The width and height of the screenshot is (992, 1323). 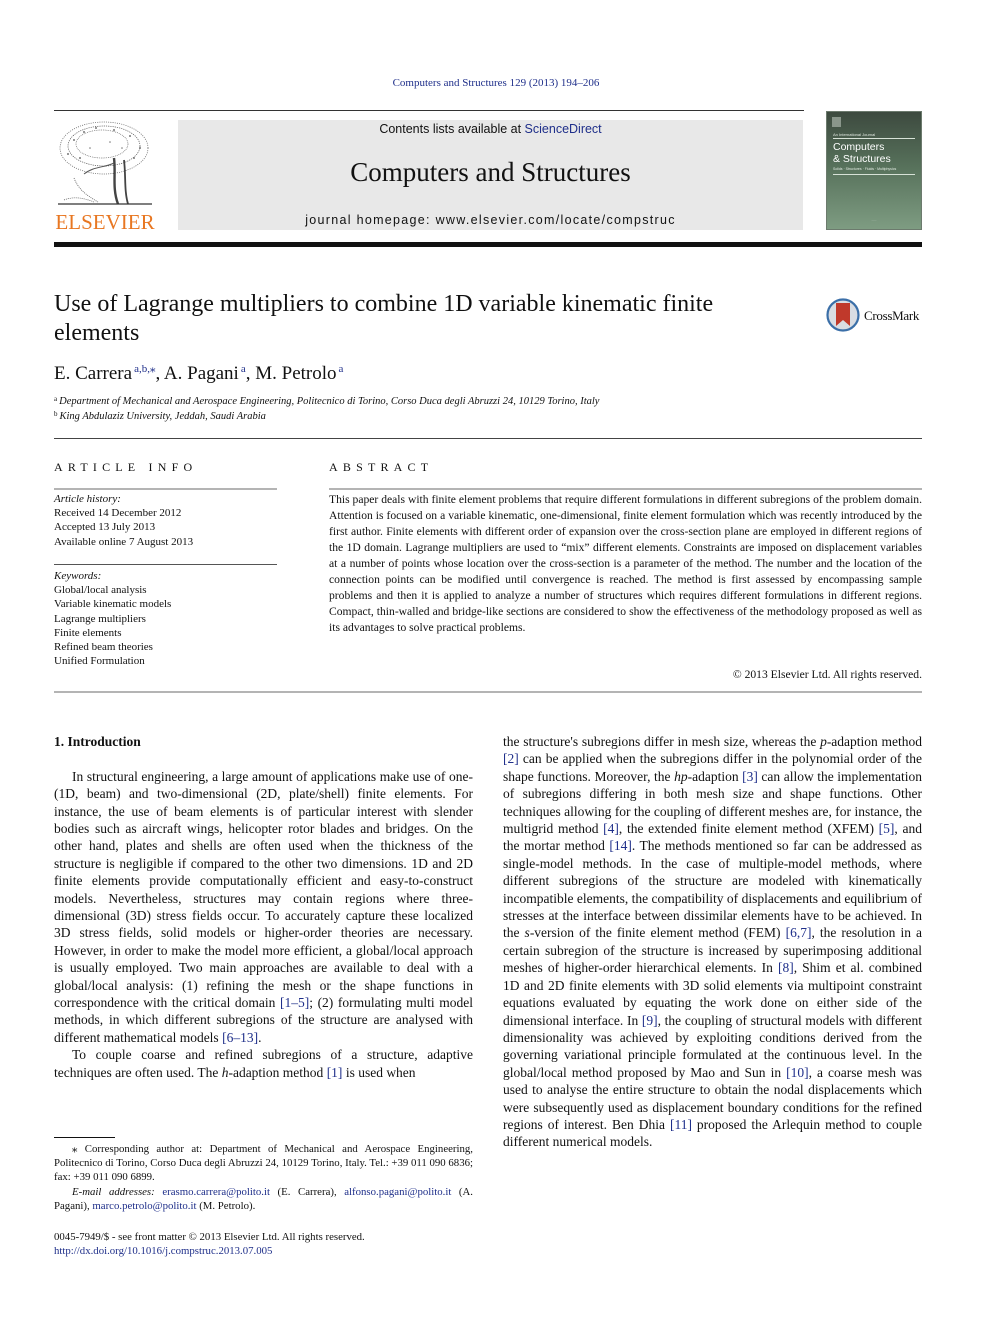 I want to click on top-rule, so click(x=429, y=110).